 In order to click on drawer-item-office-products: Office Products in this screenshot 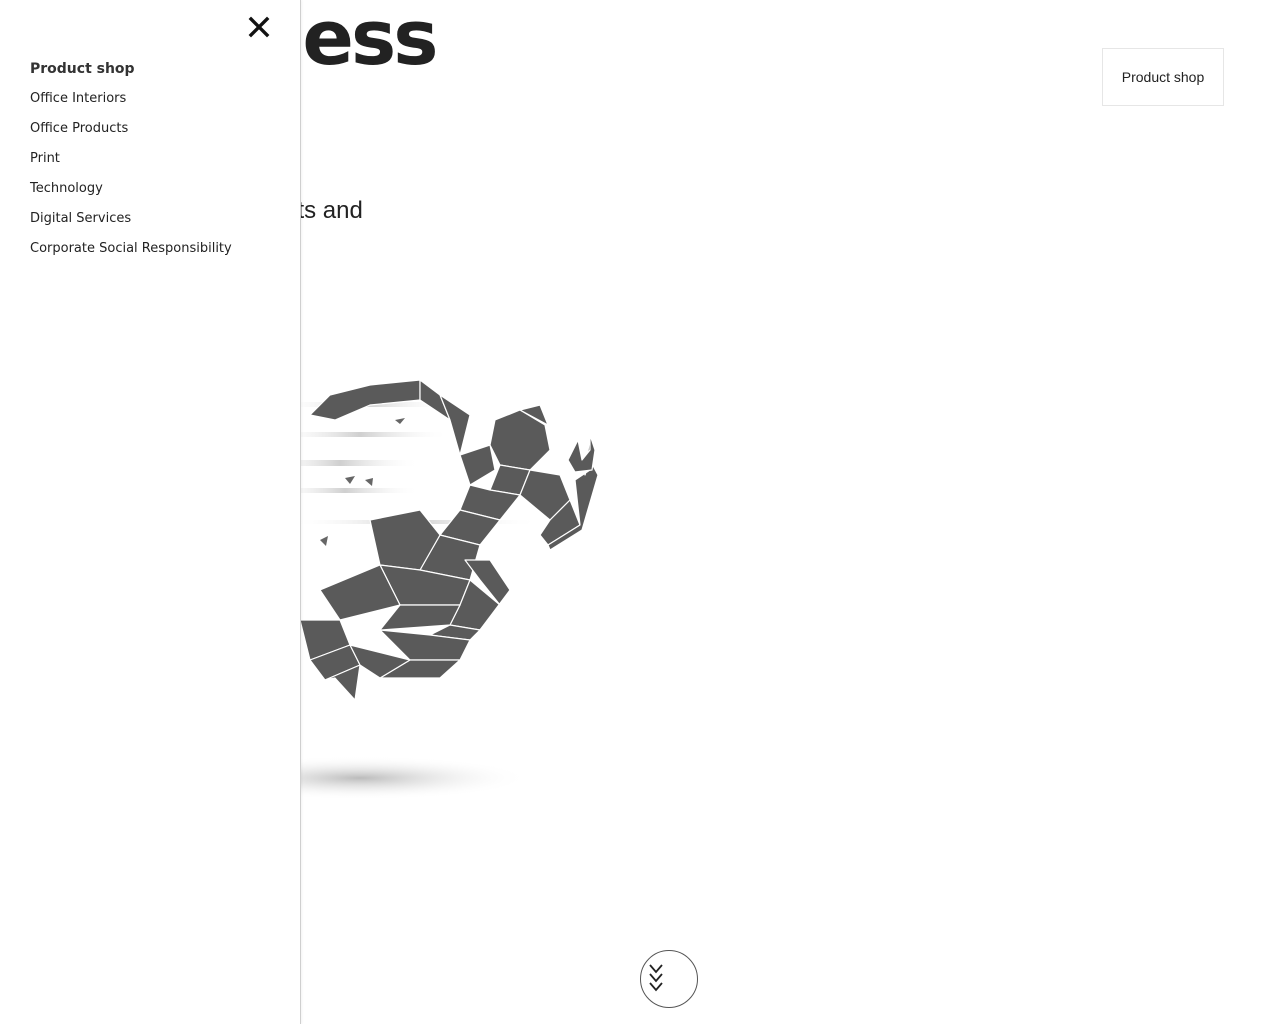, I will do `click(131, 133)`.